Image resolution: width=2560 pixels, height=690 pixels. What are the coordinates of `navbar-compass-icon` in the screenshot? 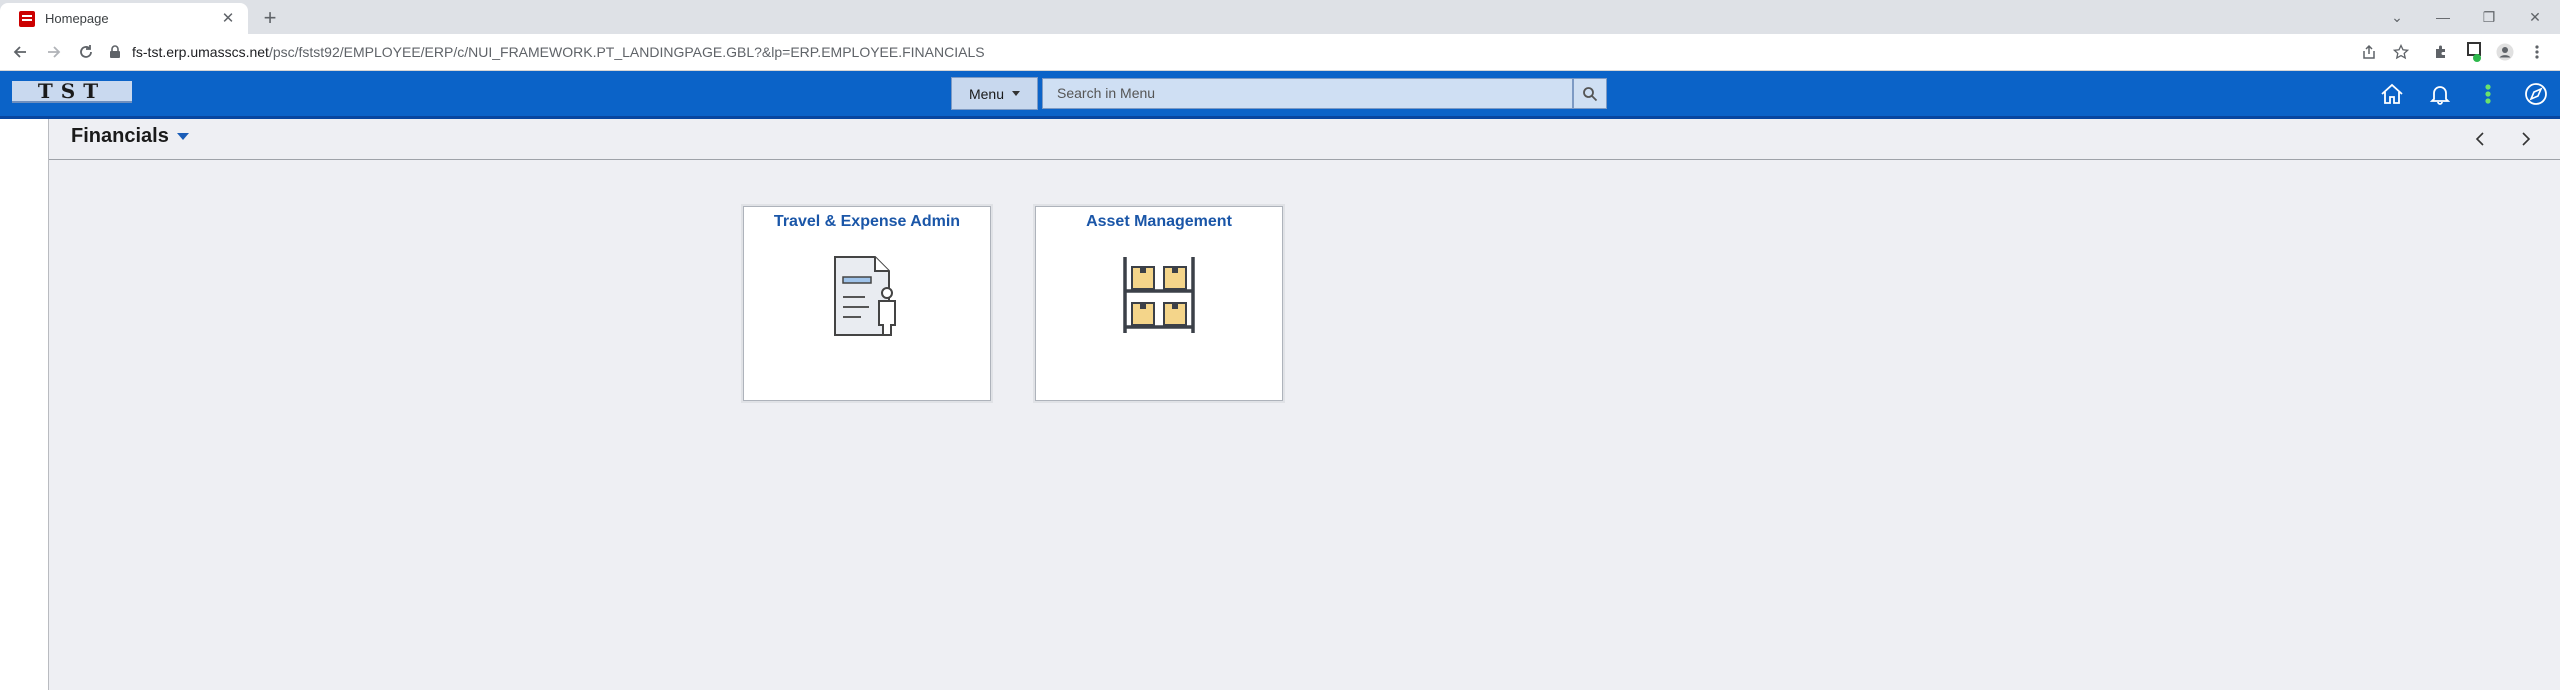 It's located at (2536, 94).